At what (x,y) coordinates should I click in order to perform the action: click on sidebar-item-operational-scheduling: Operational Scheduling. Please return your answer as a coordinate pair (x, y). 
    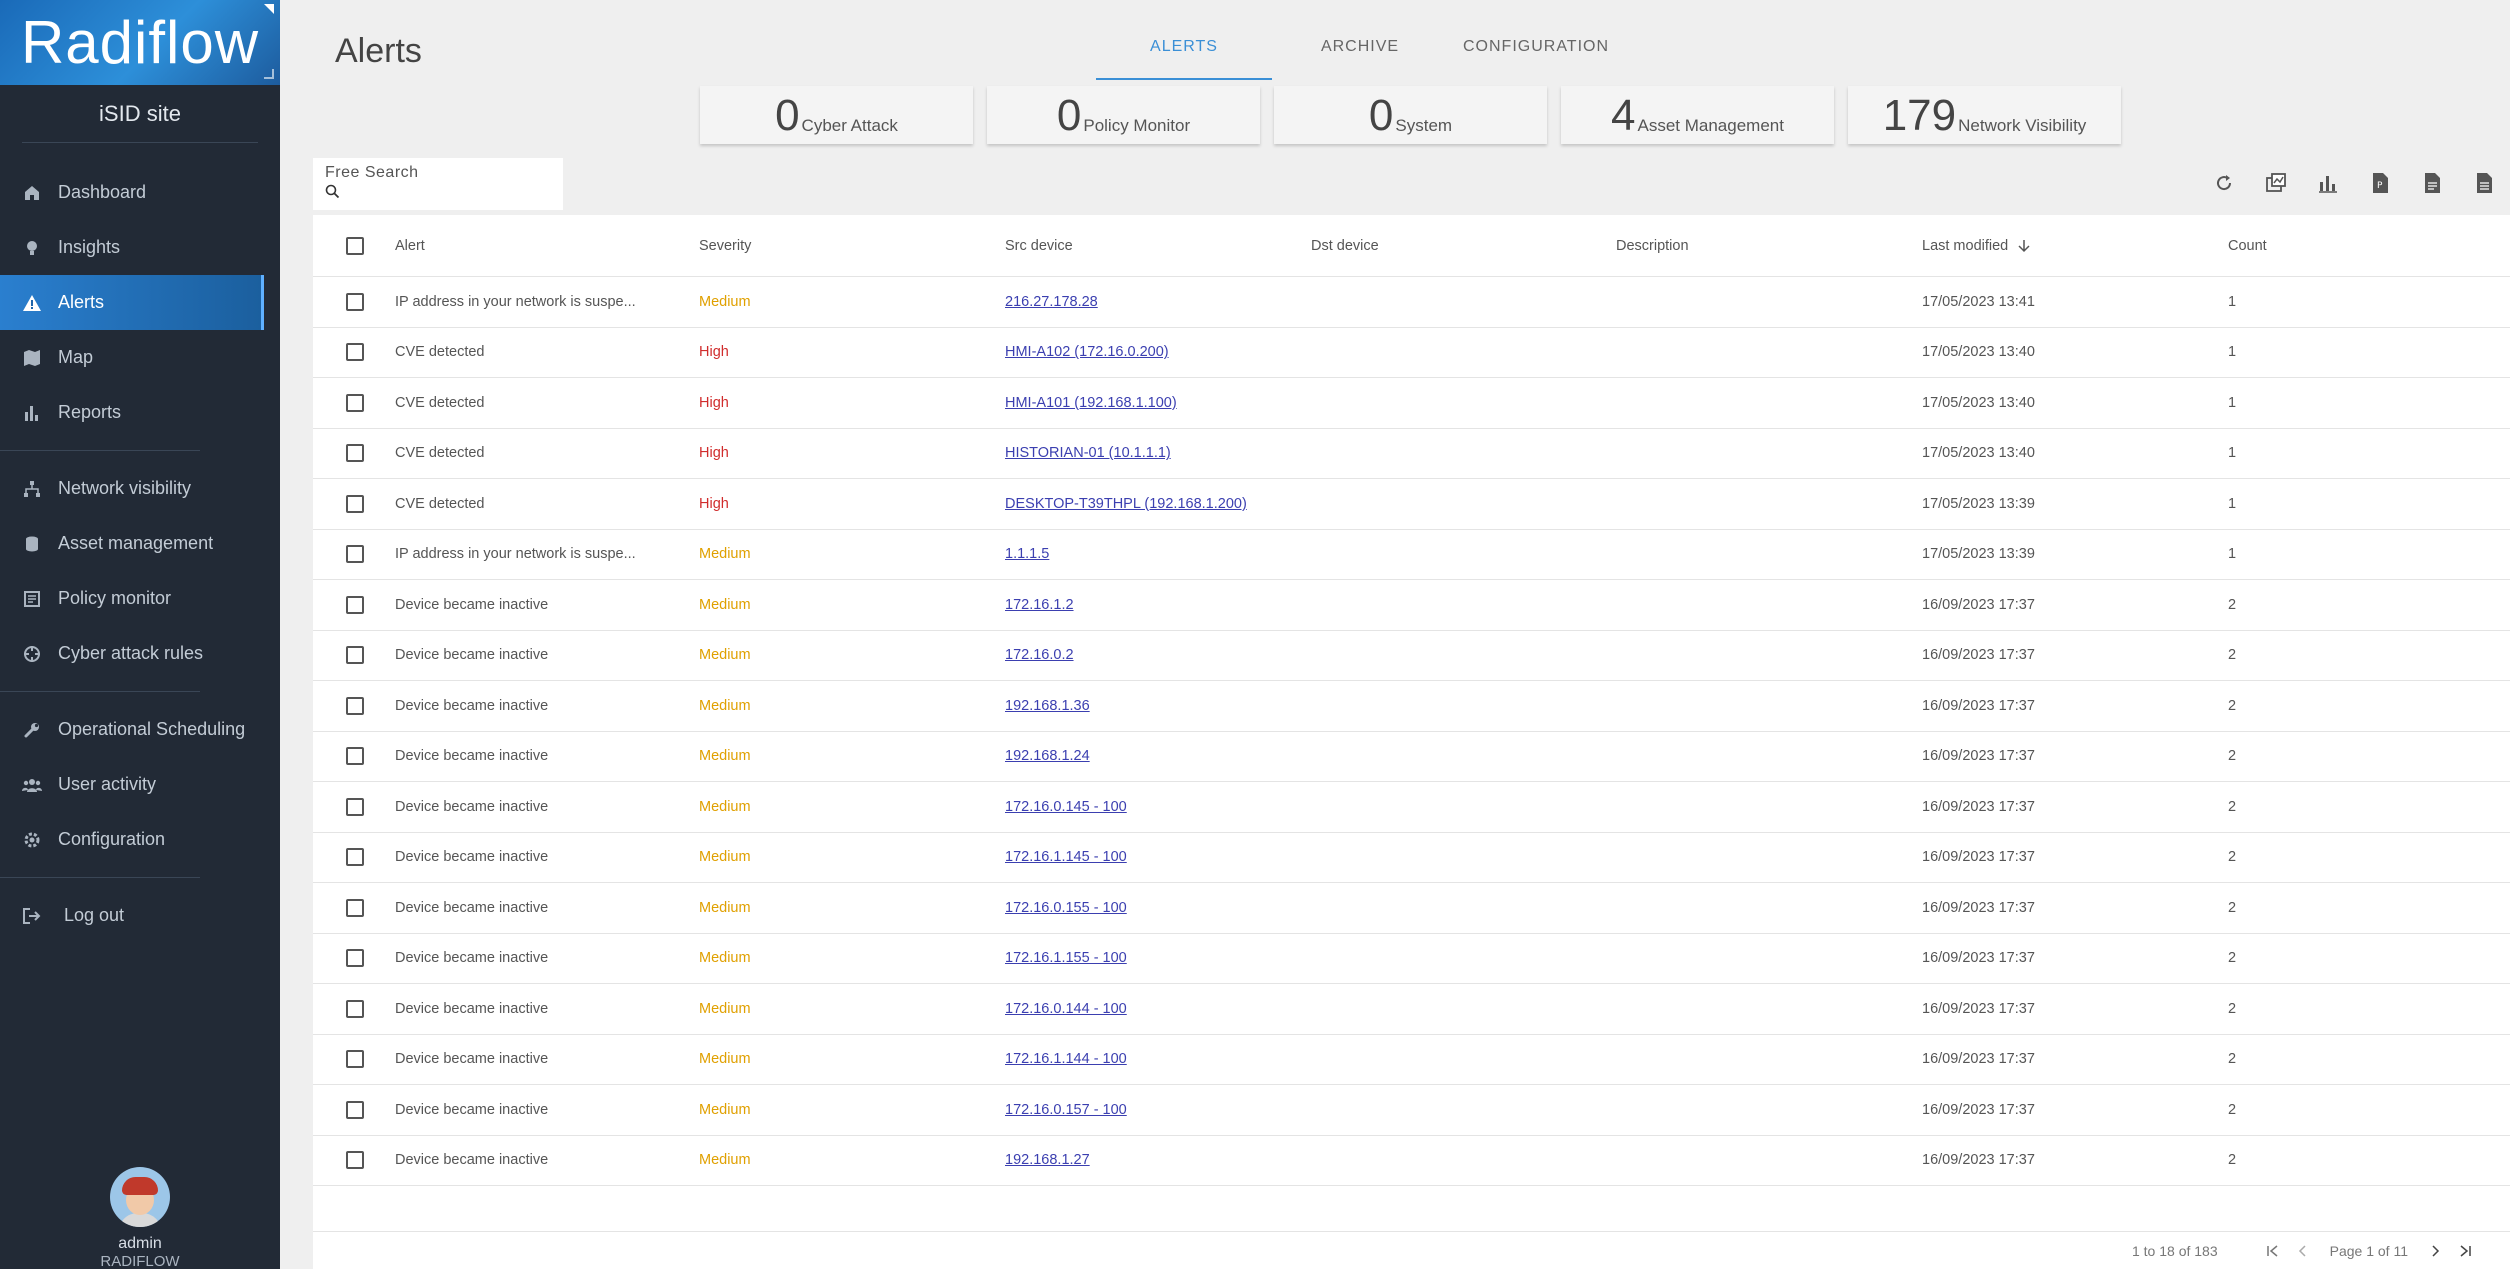
    Looking at the image, I should click on (140, 729).